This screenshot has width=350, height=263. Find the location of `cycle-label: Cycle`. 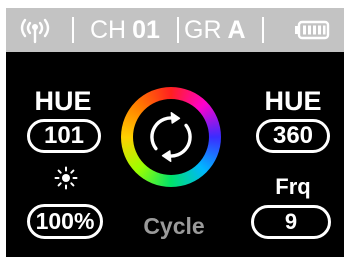

cycle-label: Cycle is located at coordinates (174, 226).